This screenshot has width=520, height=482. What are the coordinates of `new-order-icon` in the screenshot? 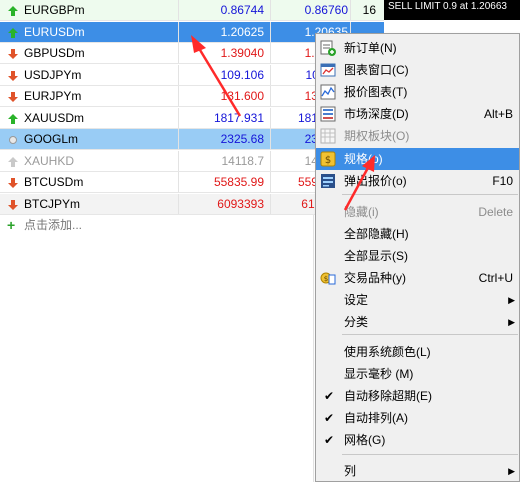 It's located at (328, 48).